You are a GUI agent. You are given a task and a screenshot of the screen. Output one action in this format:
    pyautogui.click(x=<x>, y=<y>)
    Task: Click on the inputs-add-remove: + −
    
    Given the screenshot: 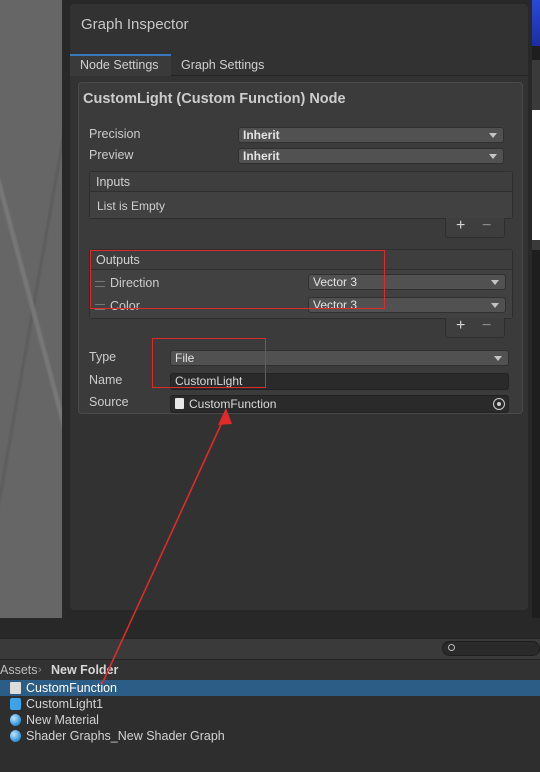 What is the action you would take?
    pyautogui.click(x=475, y=227)
    